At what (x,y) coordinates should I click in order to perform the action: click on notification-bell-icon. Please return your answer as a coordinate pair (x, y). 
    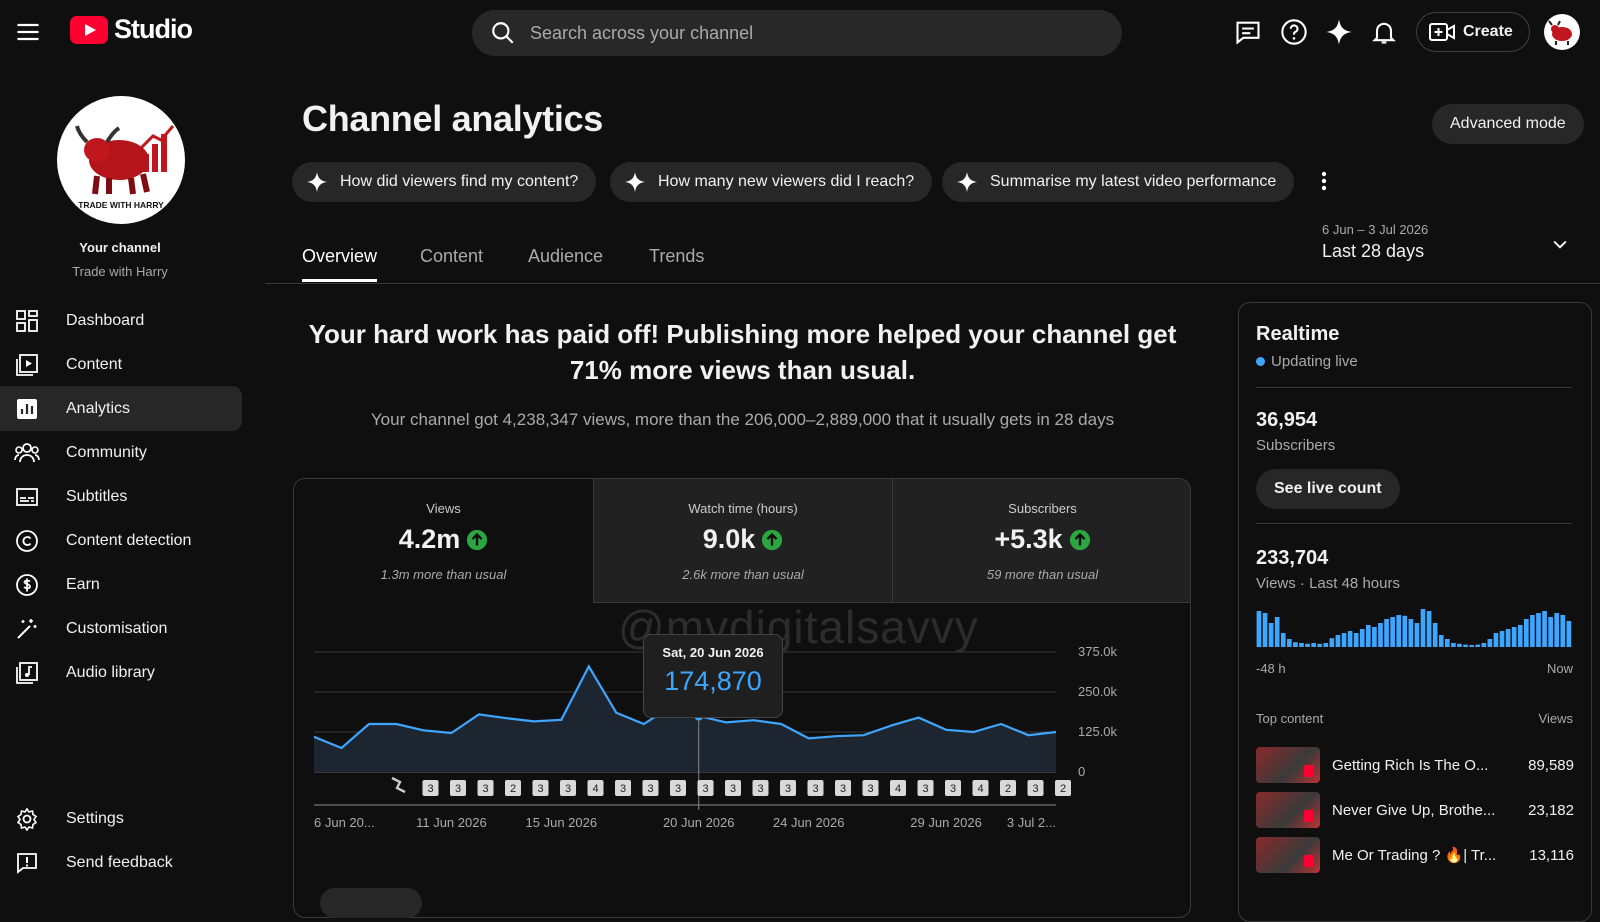
    Looking at the image, I should click on (1384, 32).